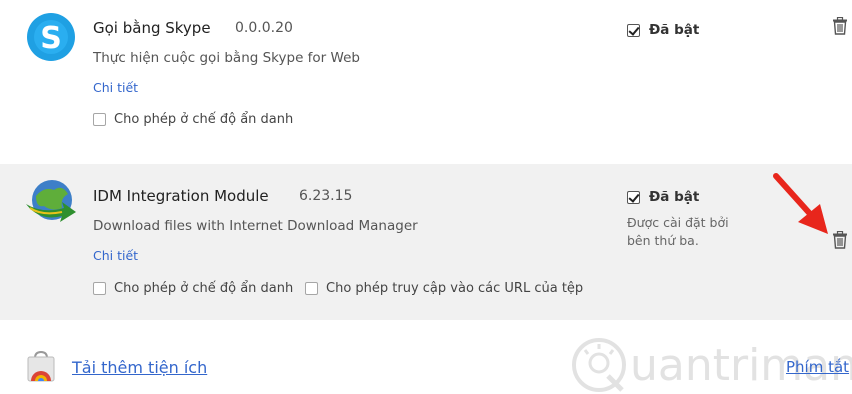 The height and width of the screenshot is (394, 852). I want to click on get-more-extensions-link: Tải thêm tiện ích, so click(139, 367).